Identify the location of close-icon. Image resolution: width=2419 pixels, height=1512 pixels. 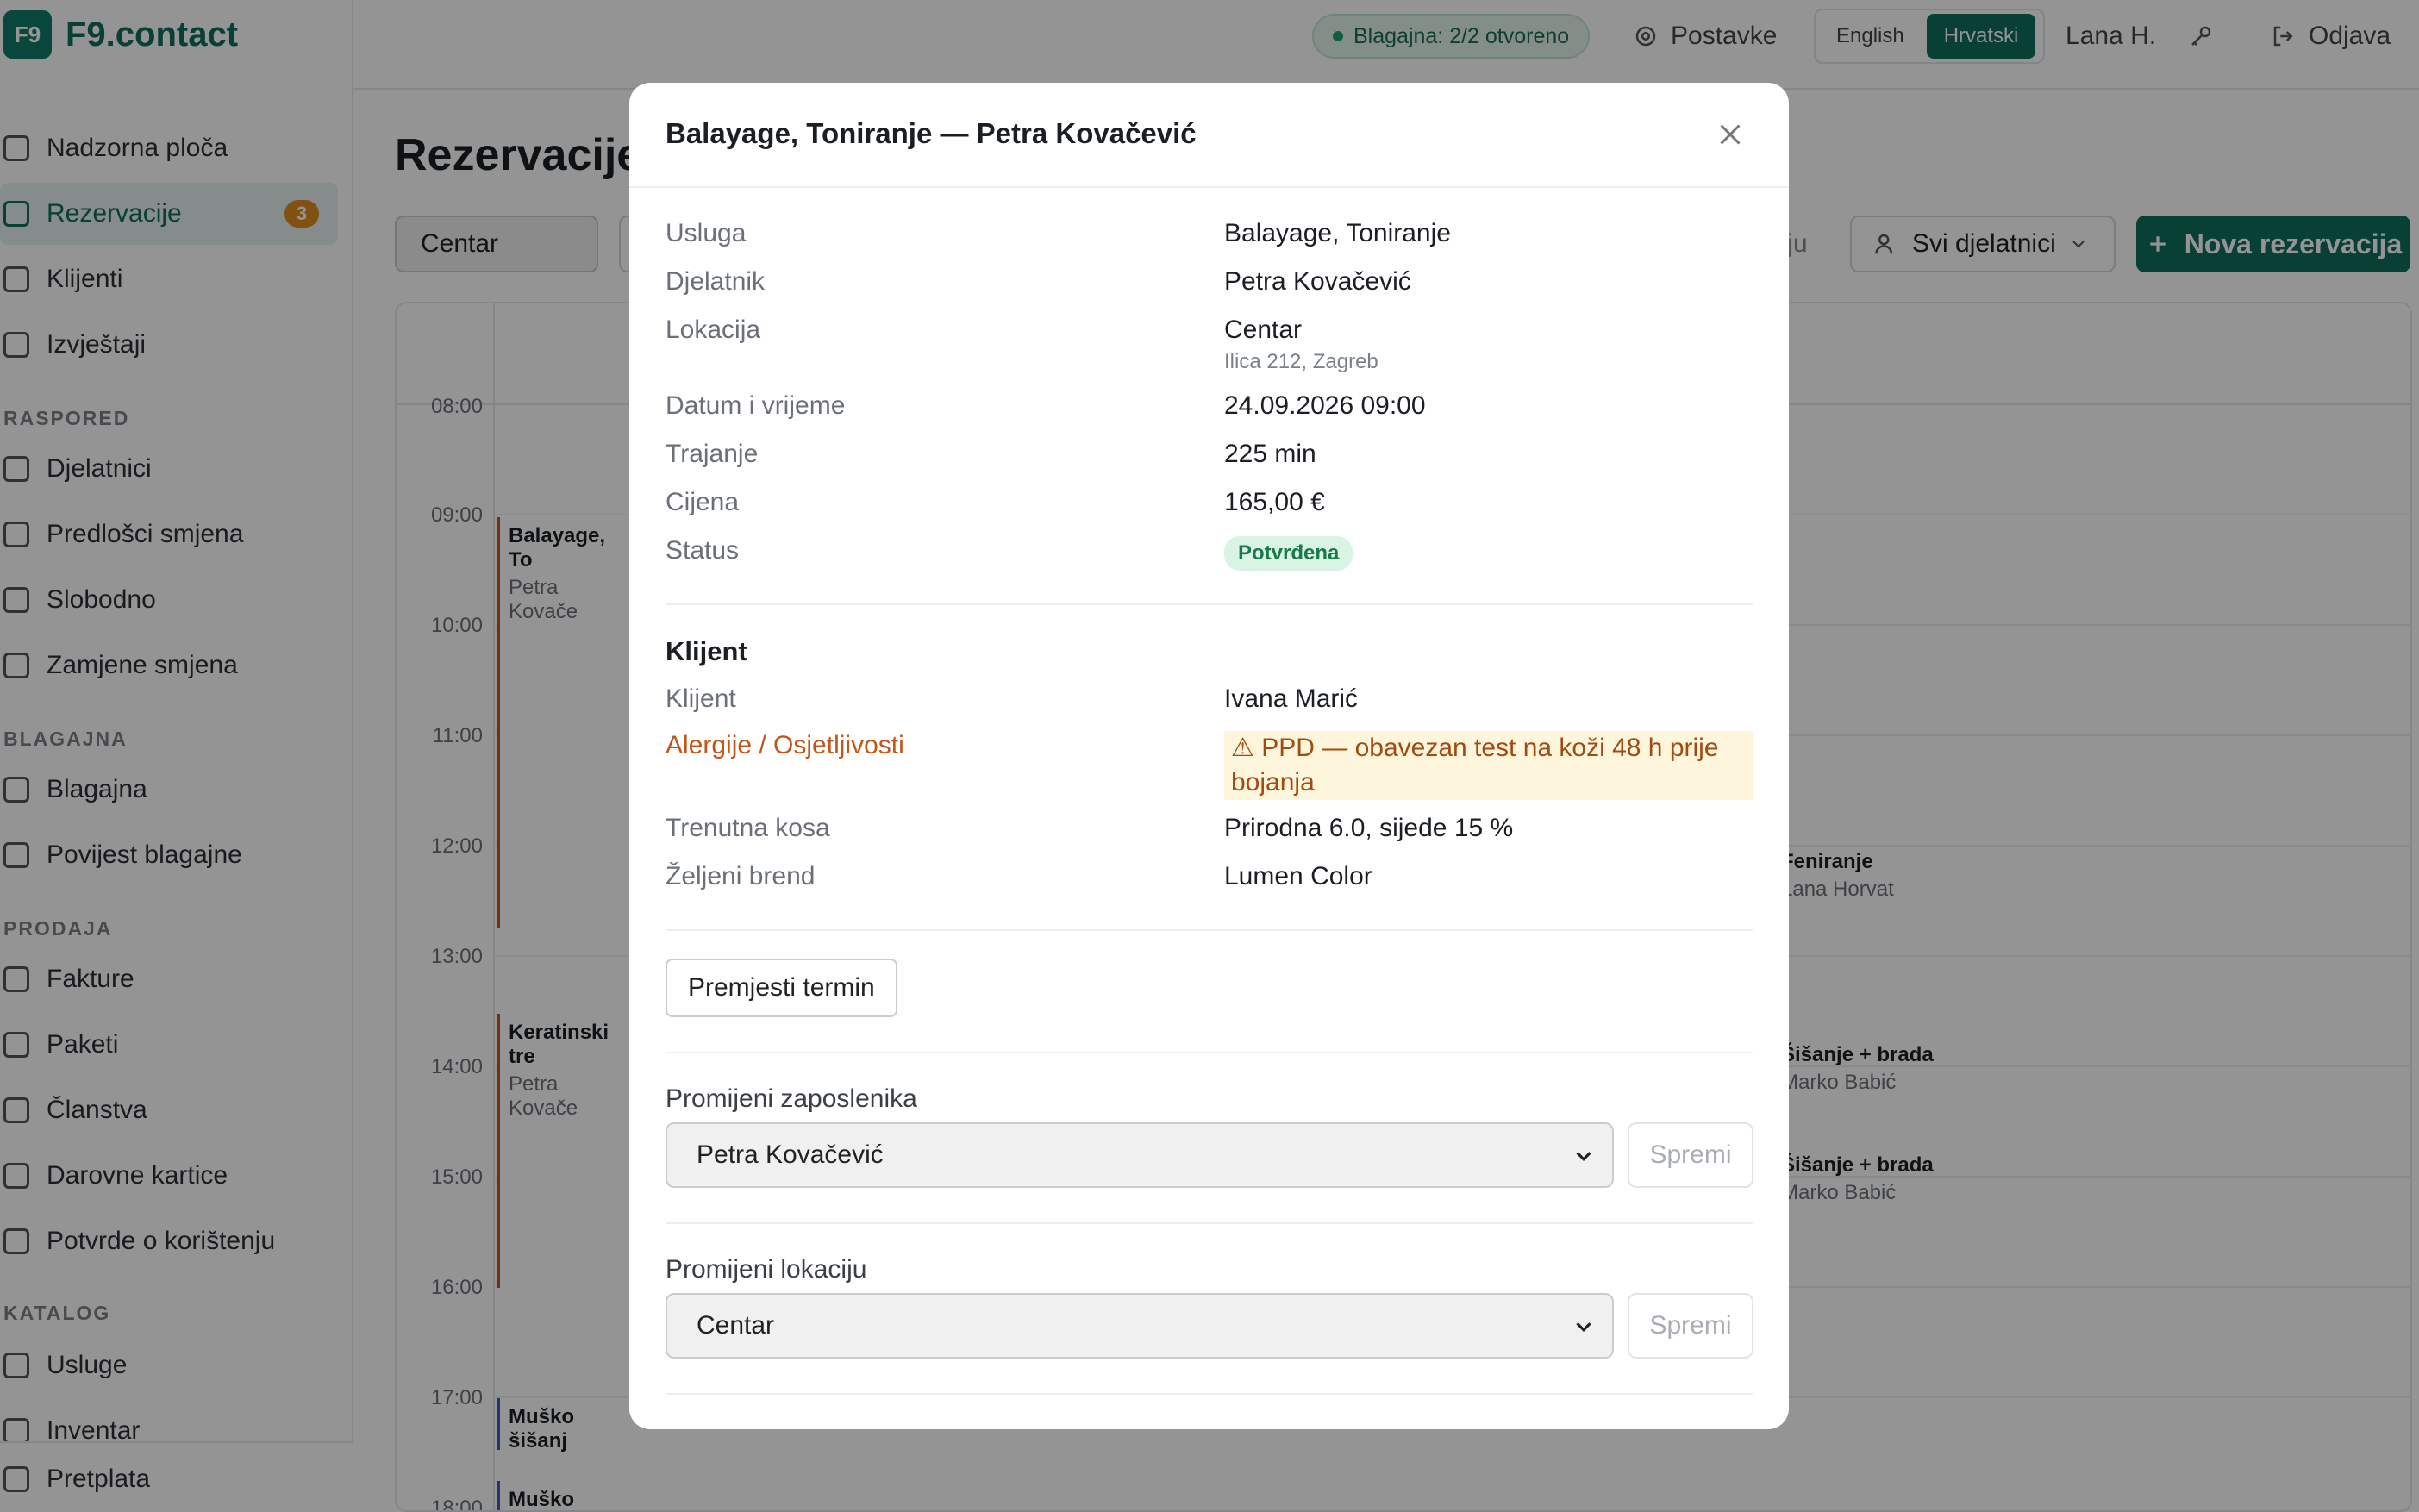
(1730, 134).